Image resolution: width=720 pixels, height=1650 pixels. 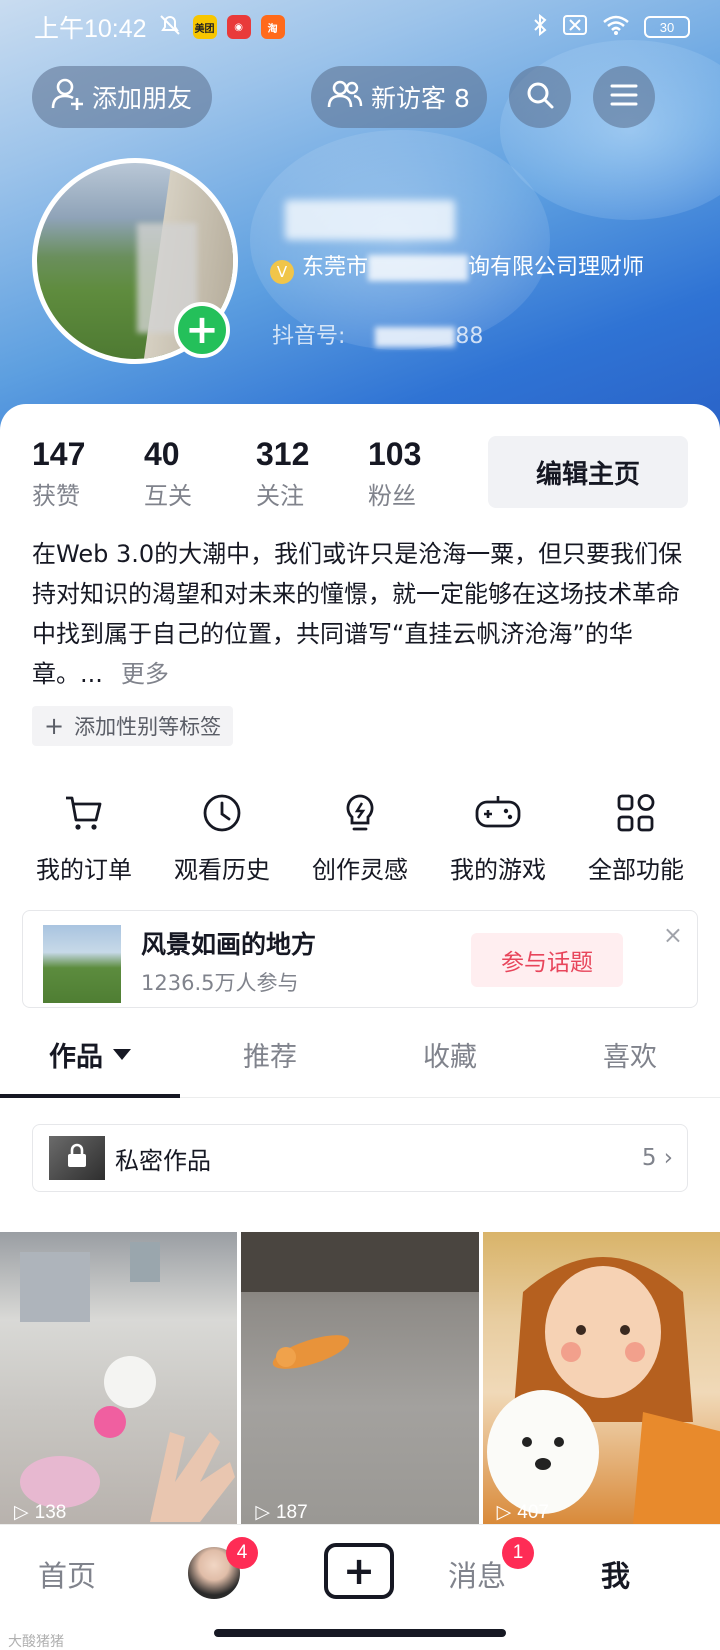 What do you see at coordinates (415, 337) in the screenshot?
I see `douyin-id-mask` at bounding box center [415, 337].